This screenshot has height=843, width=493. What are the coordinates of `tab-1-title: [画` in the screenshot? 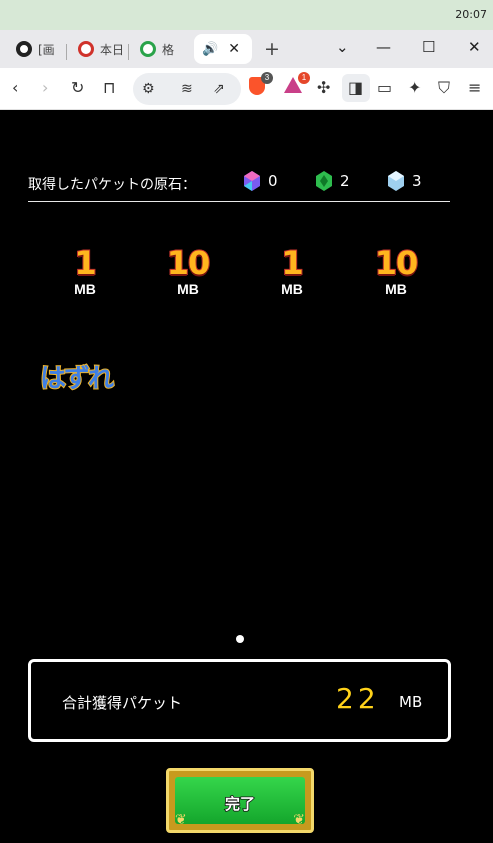 It's located at (46, 49).